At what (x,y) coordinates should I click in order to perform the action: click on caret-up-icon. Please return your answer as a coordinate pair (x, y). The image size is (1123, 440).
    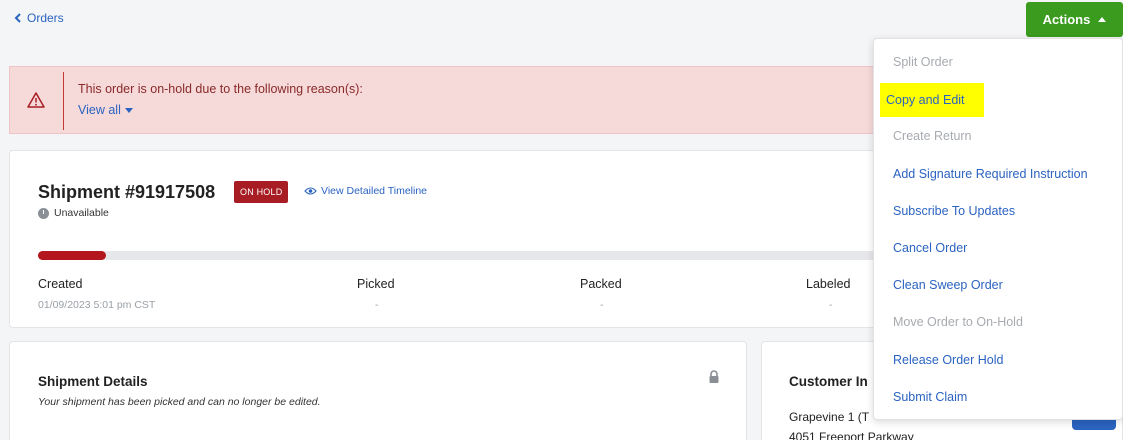
    Looking at the image, I should click on (1102, 19).